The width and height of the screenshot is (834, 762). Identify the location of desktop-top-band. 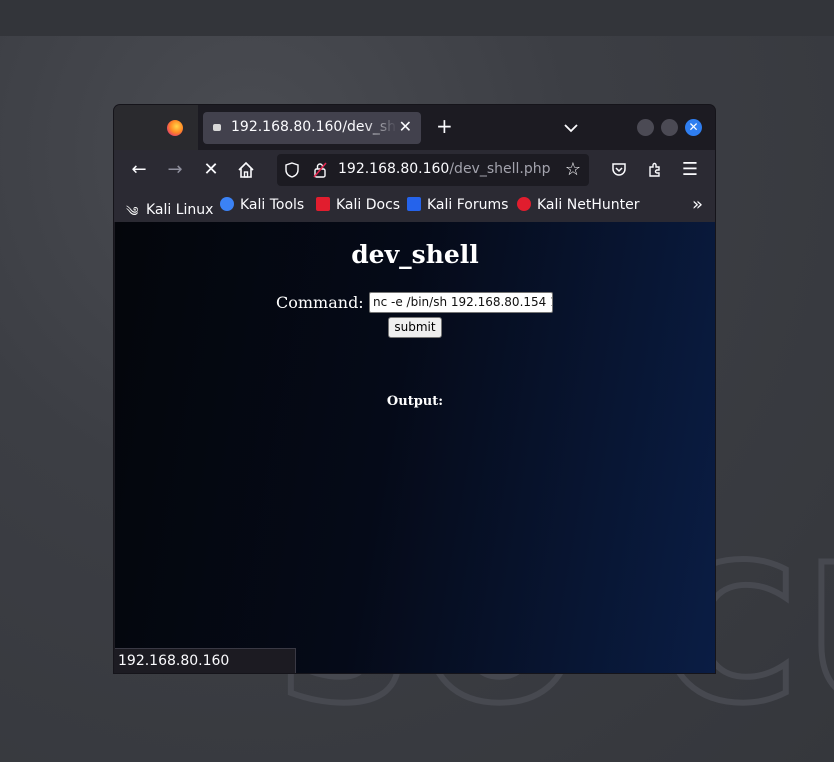
(417, 18).